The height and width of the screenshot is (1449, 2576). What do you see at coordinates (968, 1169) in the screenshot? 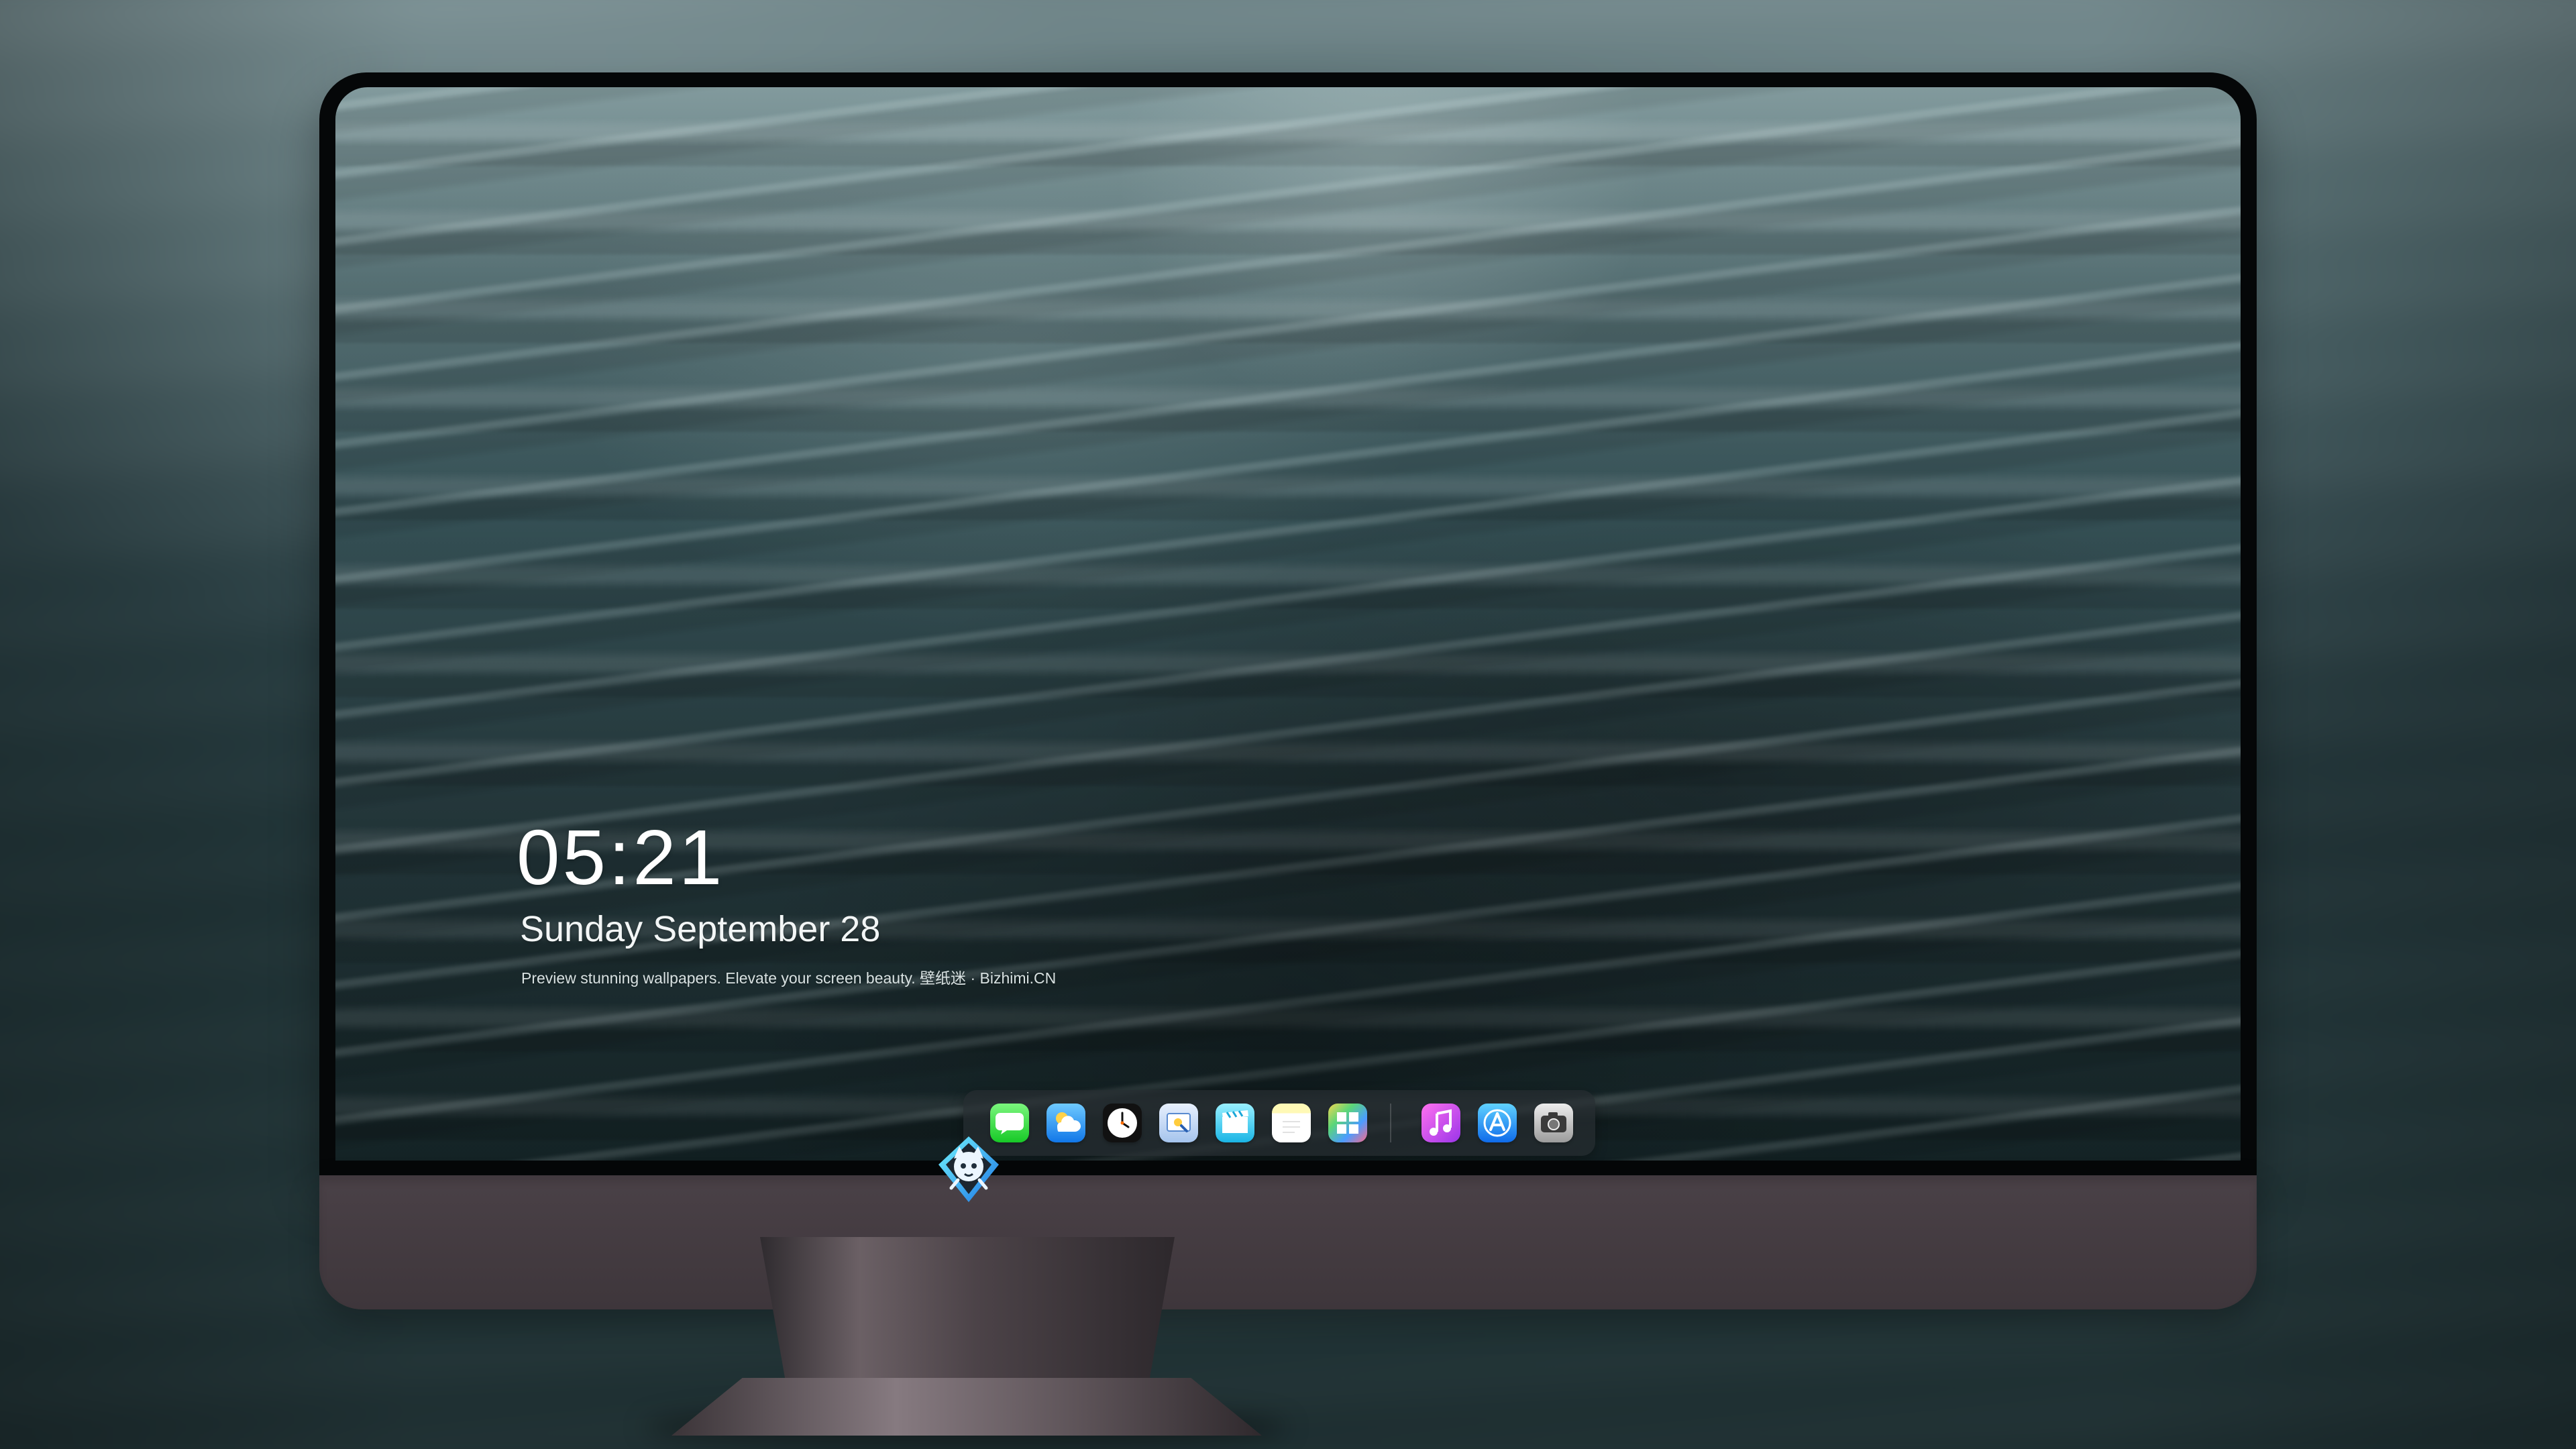
I see `mascot-logo` at bounding box center [968, 1169].